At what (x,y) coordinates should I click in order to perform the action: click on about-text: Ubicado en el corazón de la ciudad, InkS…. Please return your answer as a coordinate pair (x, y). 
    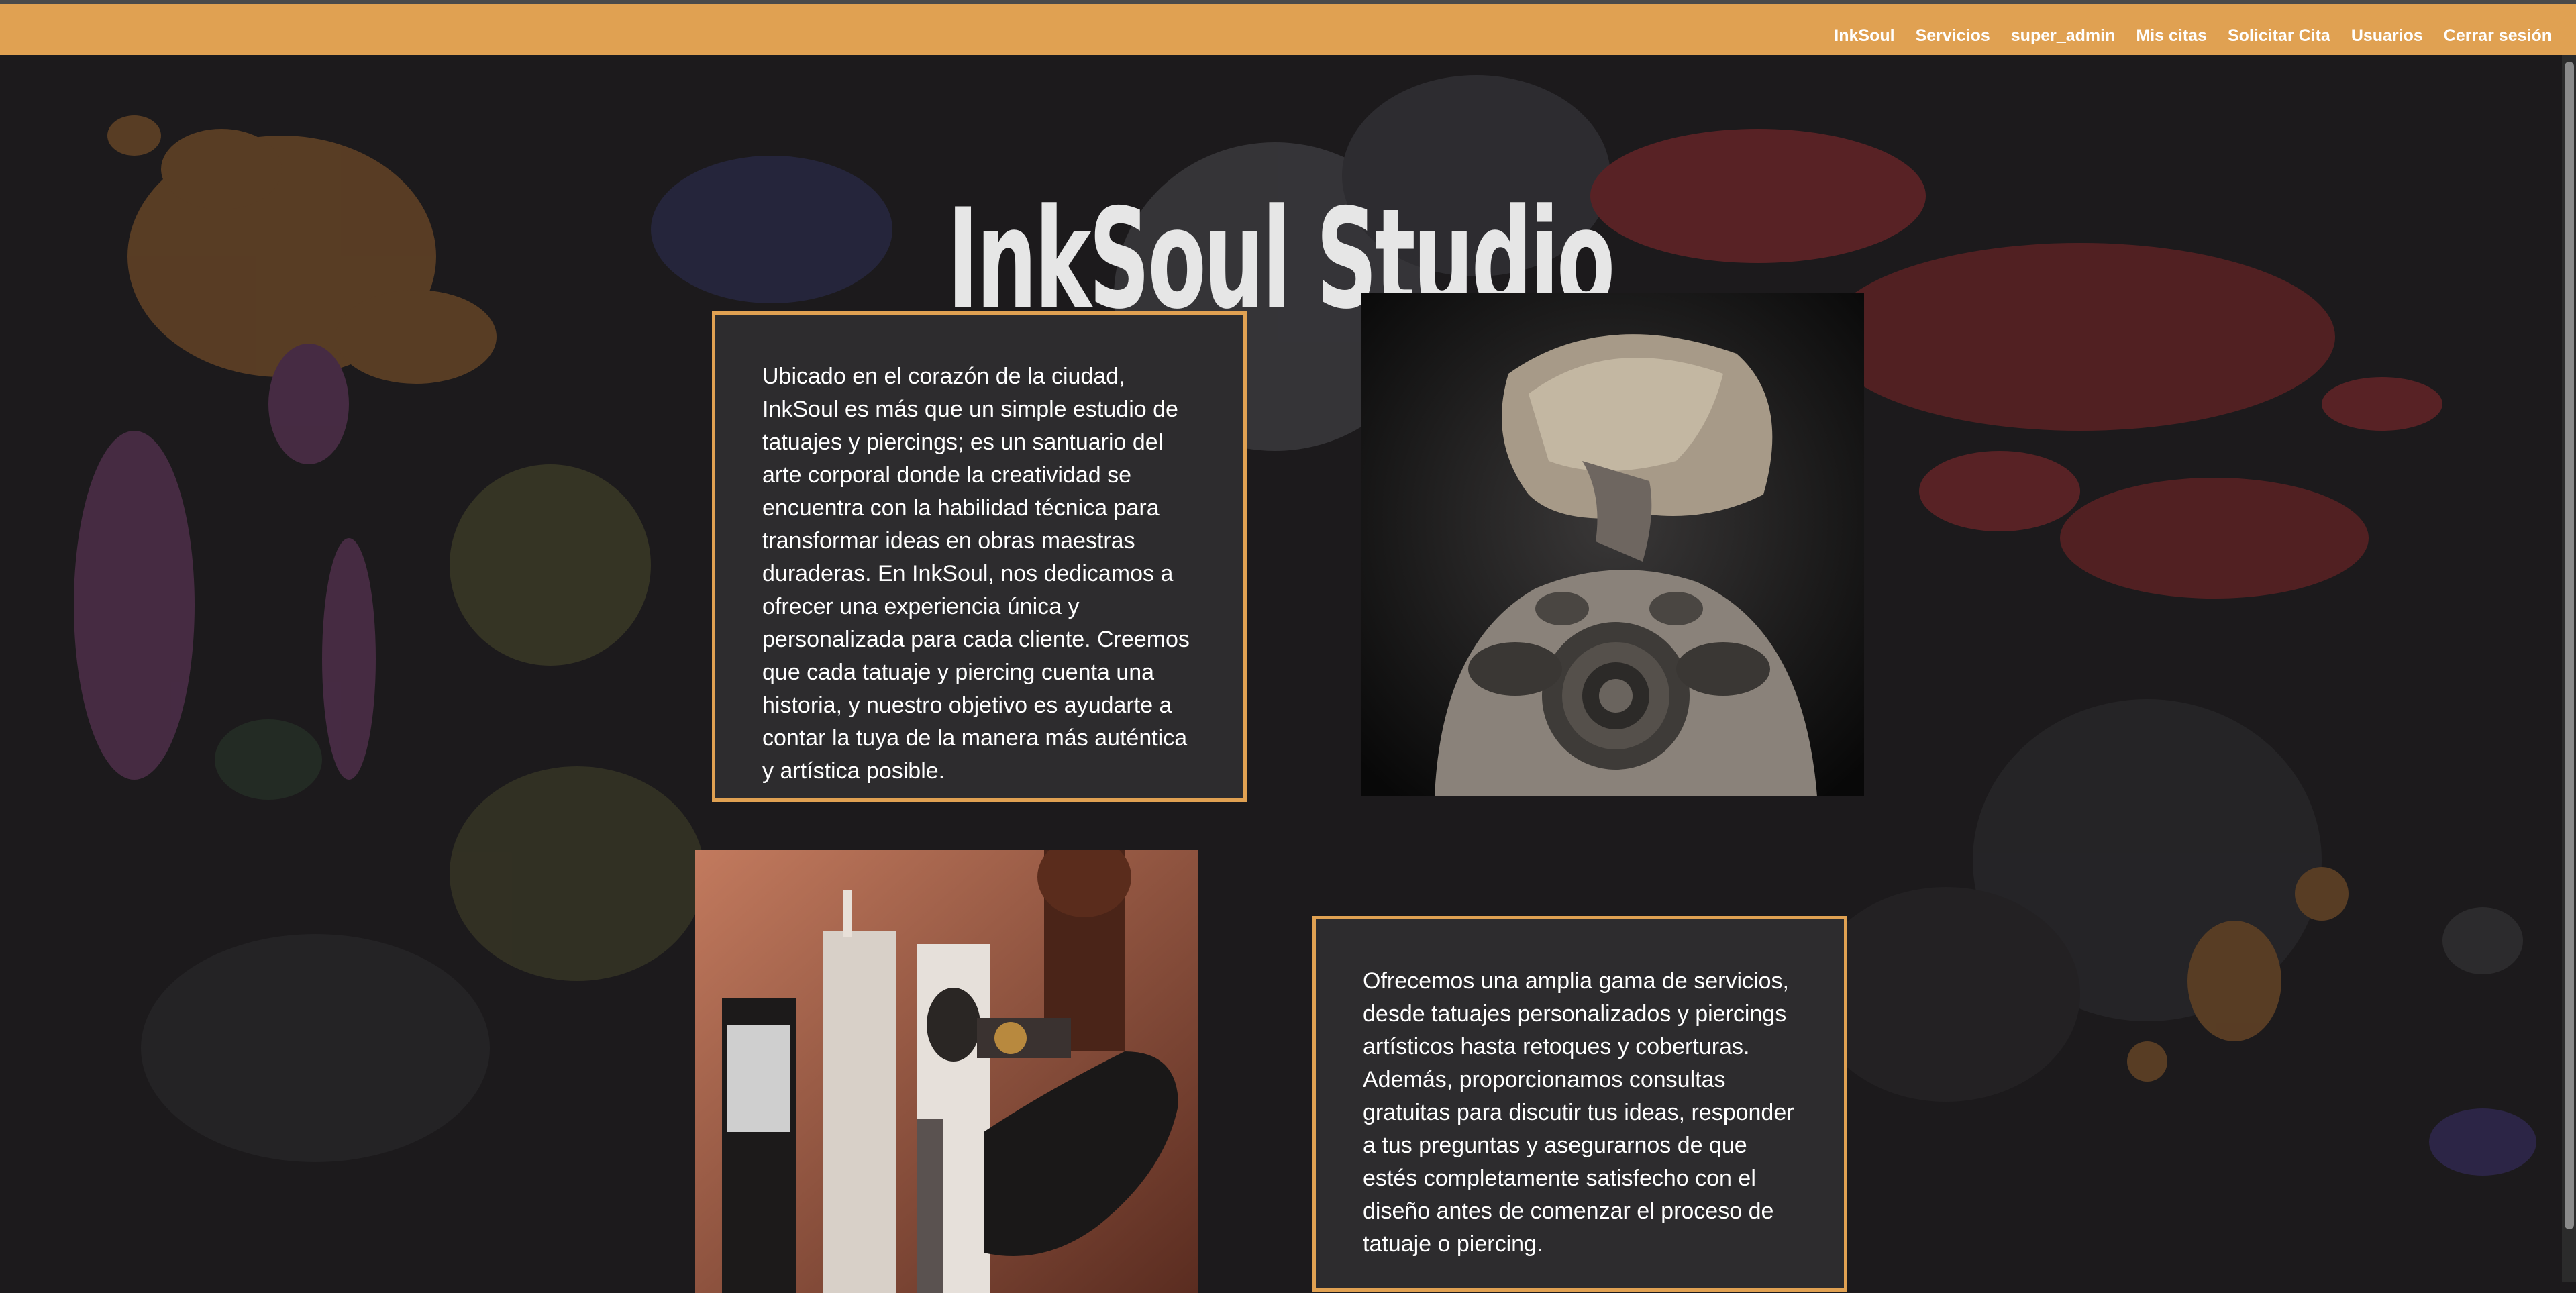
    Looking at the image, I should click on (976, 574).